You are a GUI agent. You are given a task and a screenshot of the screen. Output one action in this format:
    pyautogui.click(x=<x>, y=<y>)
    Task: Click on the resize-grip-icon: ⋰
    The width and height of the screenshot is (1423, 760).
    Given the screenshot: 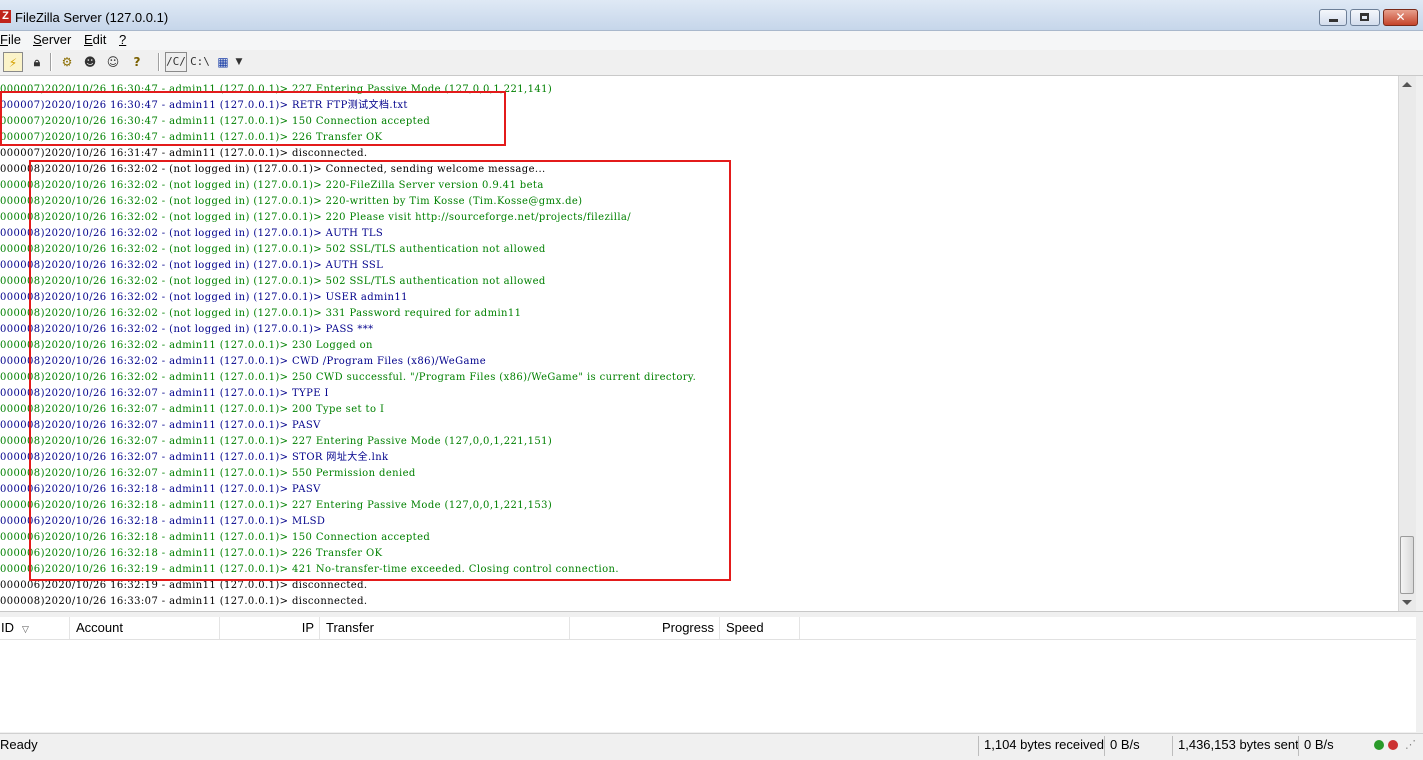 What is the action you would take?
    pyautogui.click(x=1410, y=744)
    